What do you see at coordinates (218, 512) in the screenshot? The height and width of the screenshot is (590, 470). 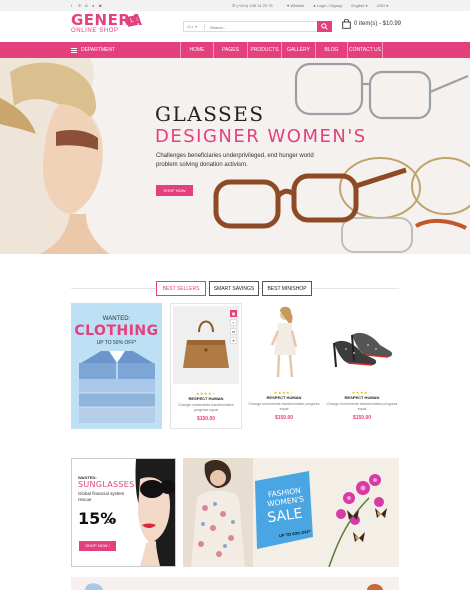 I see `fashion-model-image` at bounding box center [218, 512].